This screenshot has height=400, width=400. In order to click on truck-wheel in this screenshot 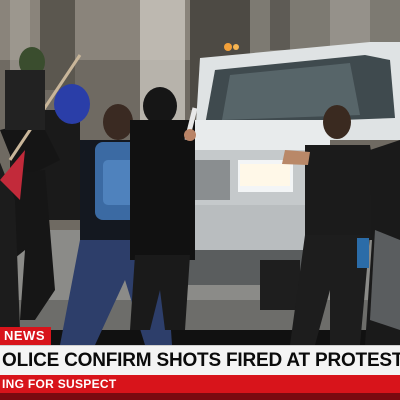, I will do `click(280, 285)`.